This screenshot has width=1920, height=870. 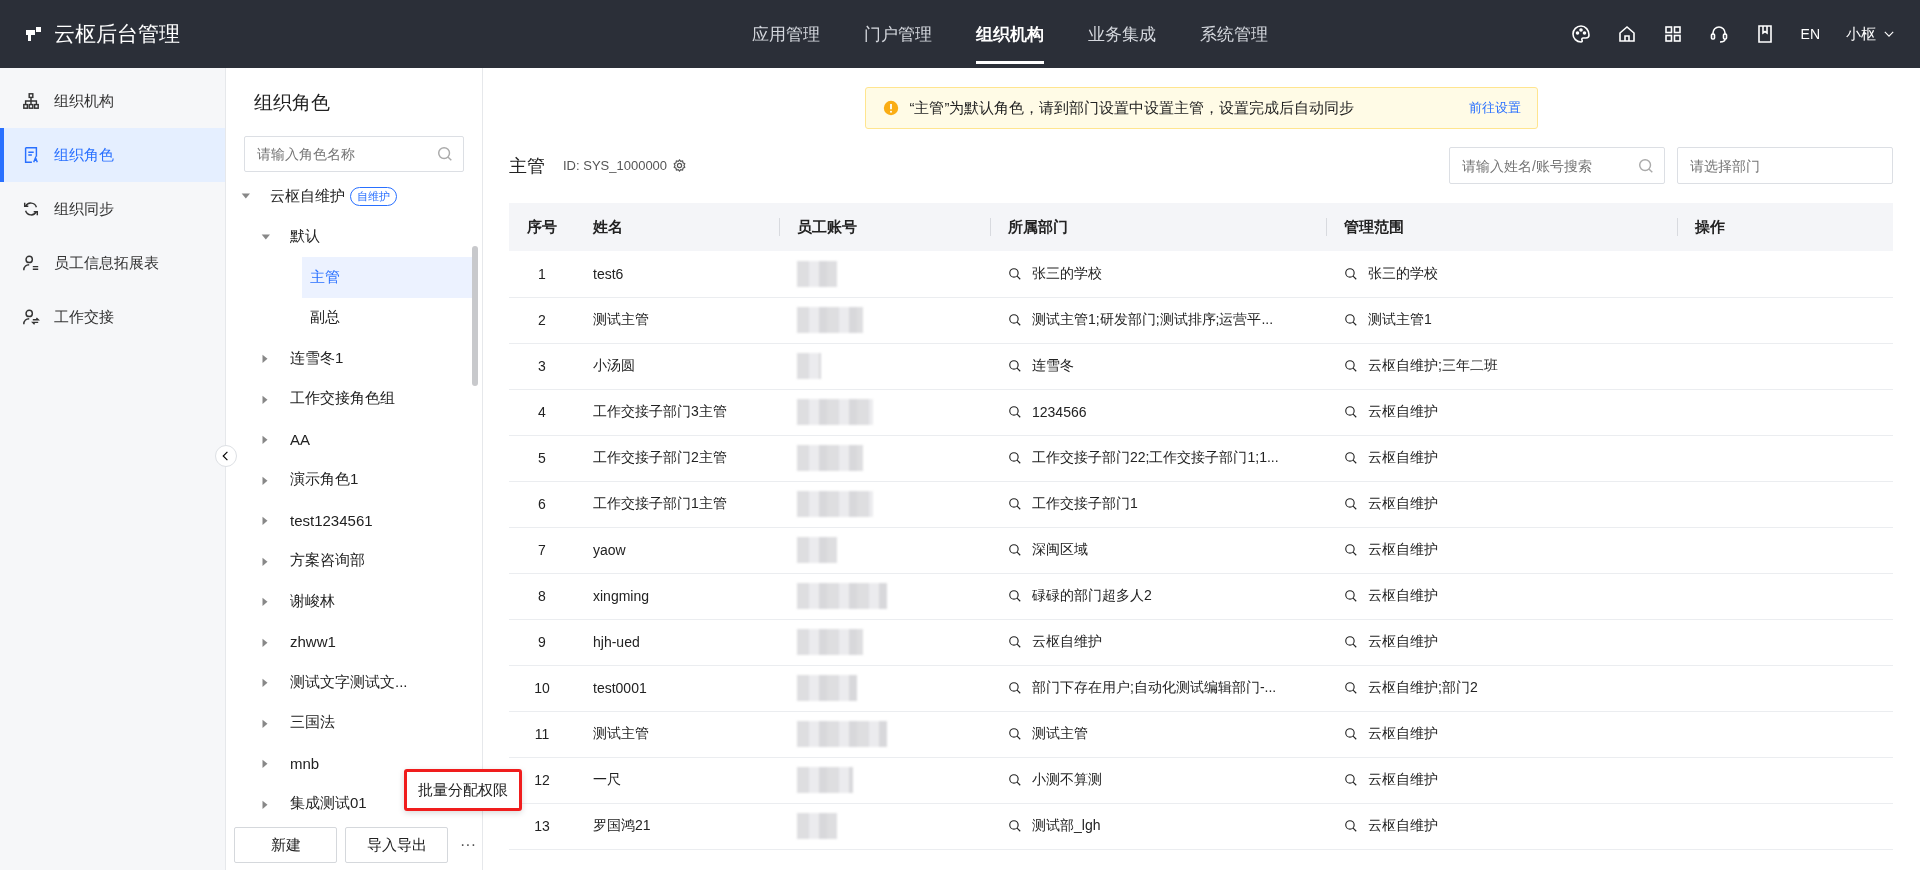 What do you see at coordinates (890, 108) in the screenshot?
I see `warning-icon` at bounding box center [890, 108].